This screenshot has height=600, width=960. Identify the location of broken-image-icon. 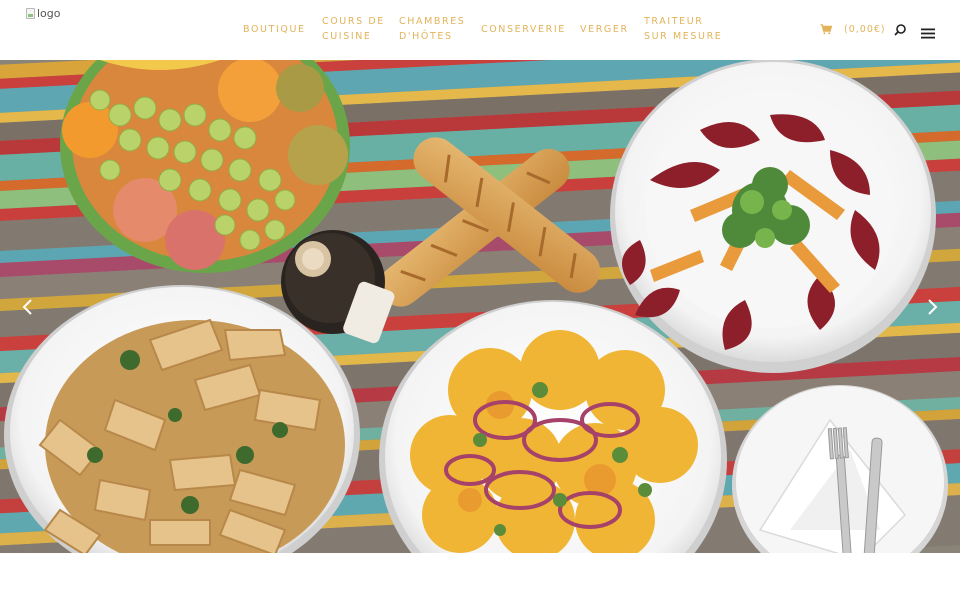
(30, 13).